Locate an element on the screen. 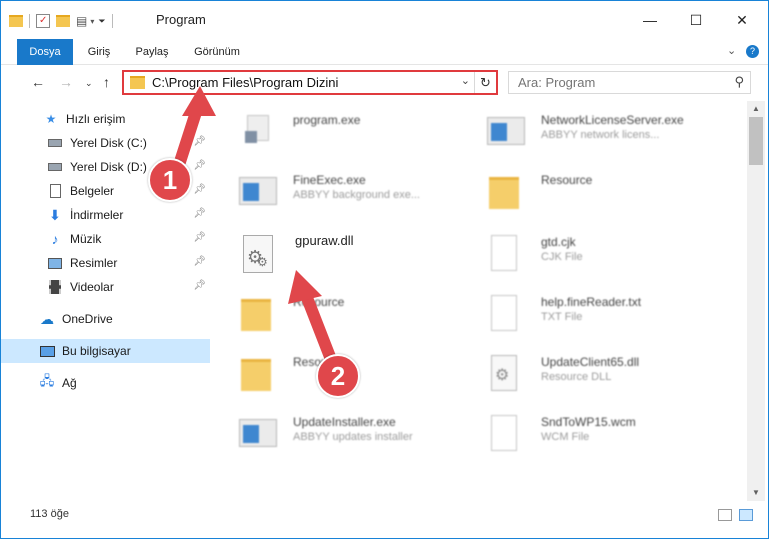  sidebar-item-label: İndirmeler is located at coordinates (97, 215).